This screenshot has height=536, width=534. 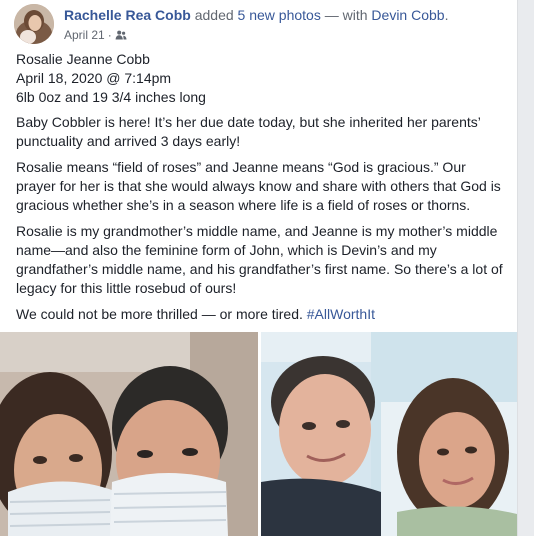 What do you see at coordinates (346, 15) in the screenshot?
I see `with-text: — with` at bounding box center [346, 15].